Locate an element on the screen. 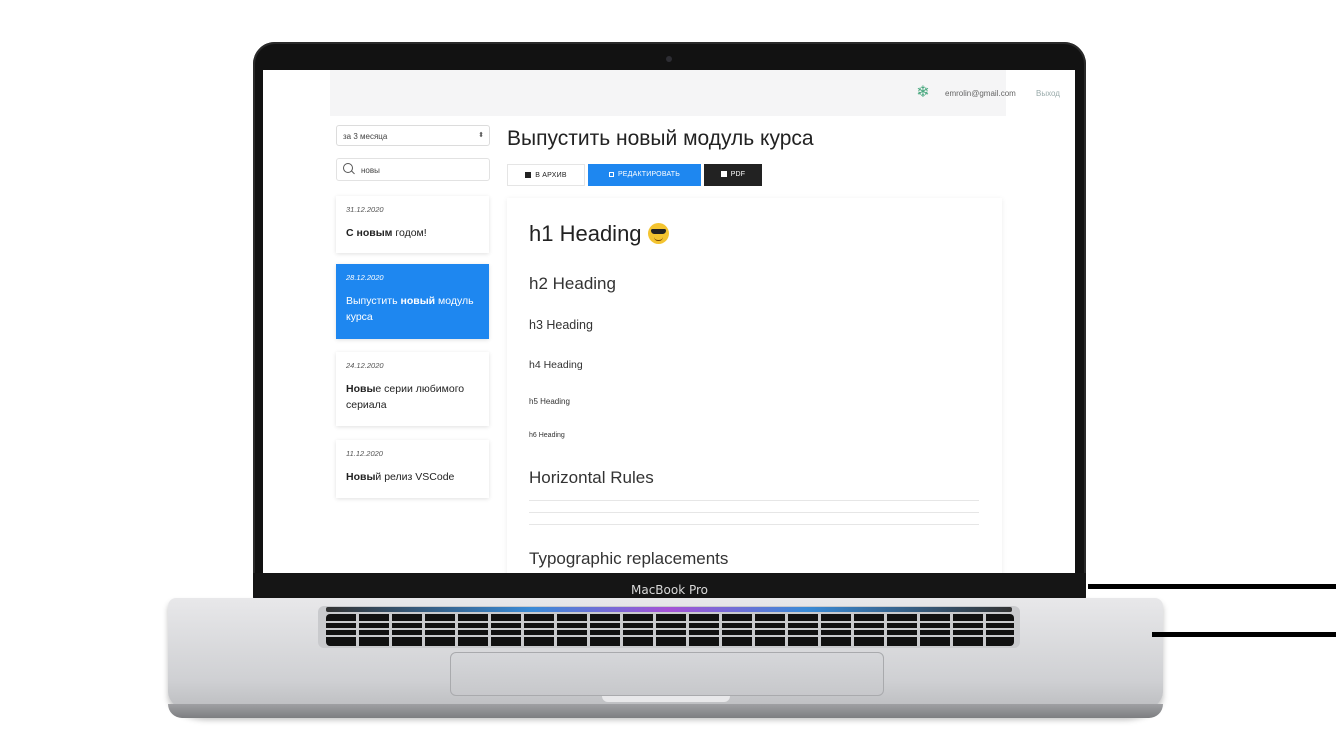 The image size is (1340, 756). touch-bar is located at coordinates (669, 609).